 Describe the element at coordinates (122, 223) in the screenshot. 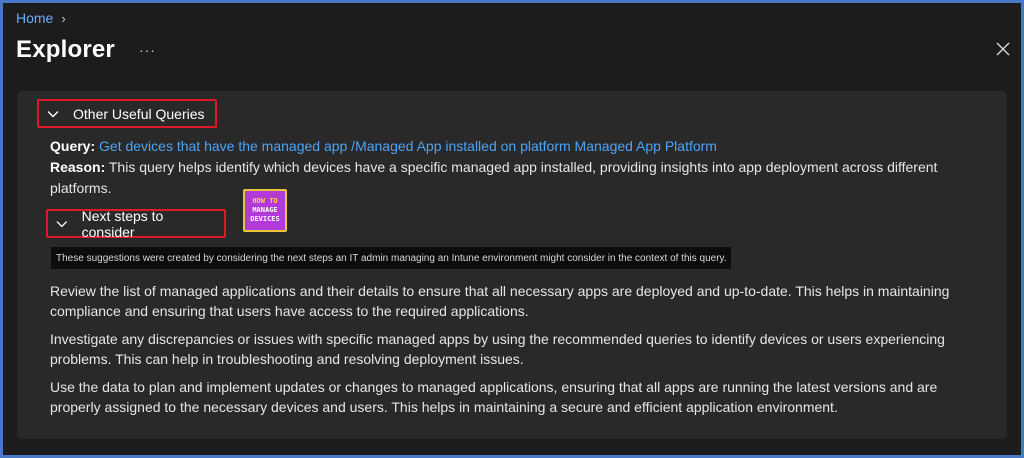

I see `section-label: Next steps to consider` at that location.